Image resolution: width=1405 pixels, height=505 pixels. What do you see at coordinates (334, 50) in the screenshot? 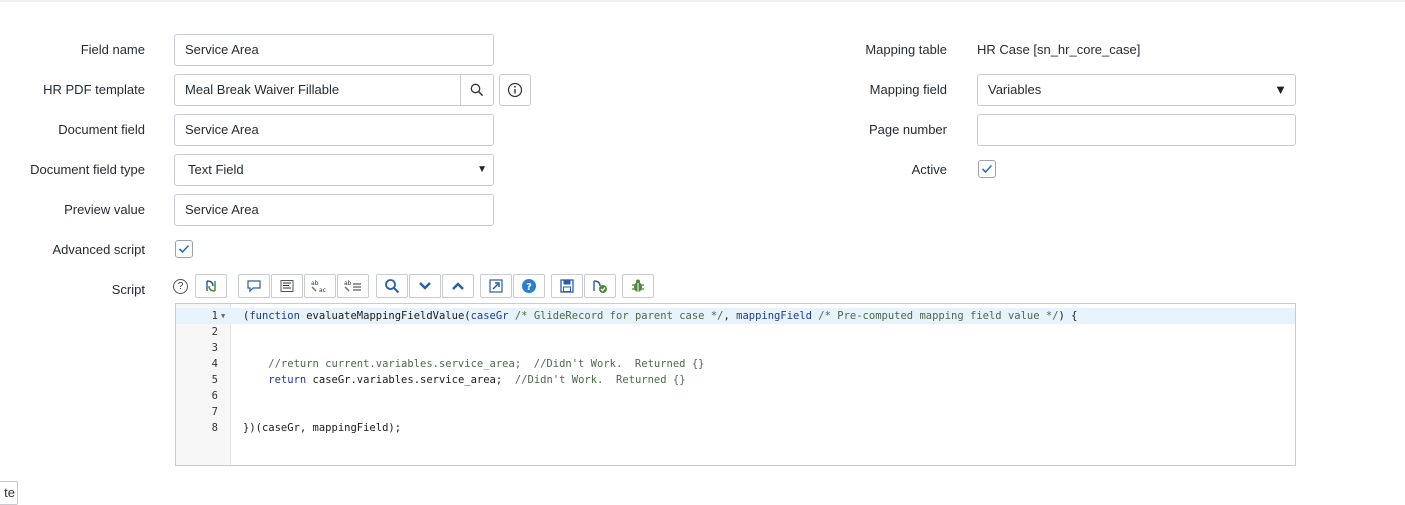
I see `field-name-input: Service Area` at bounding box center [334, 50].